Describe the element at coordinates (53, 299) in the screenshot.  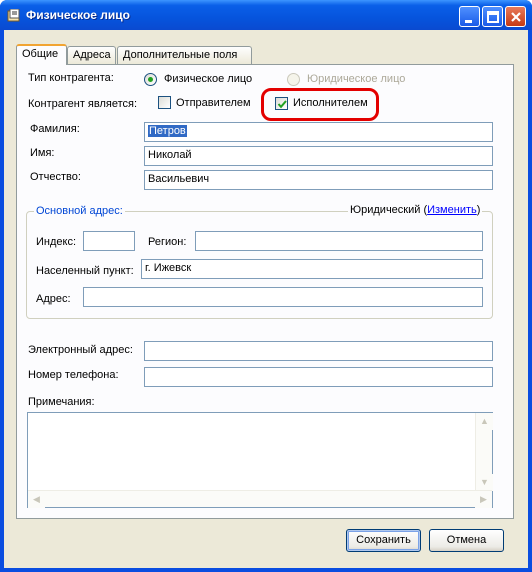
I see `address-label: Адрес:` at that location.